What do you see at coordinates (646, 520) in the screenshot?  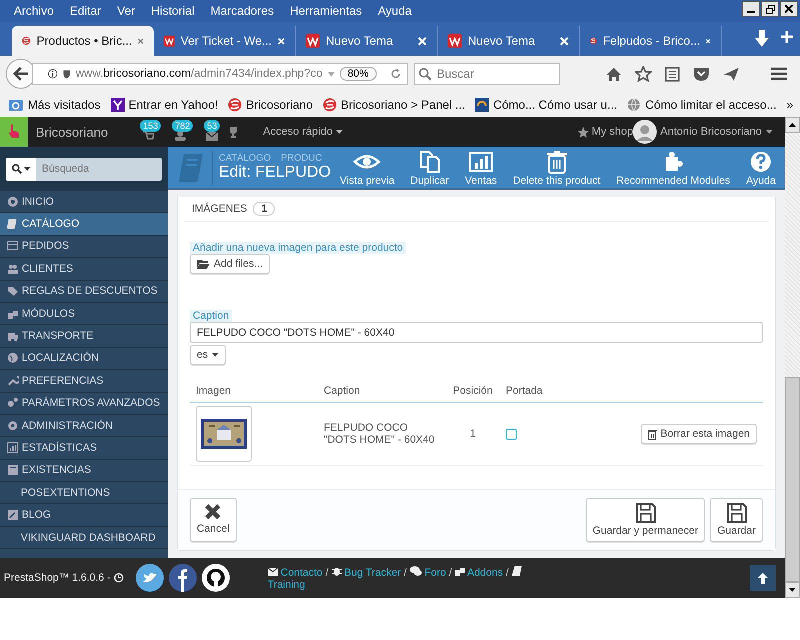 I see `save-and-stay-button: Guardar y permanecer` at bounding box center [646, 520].